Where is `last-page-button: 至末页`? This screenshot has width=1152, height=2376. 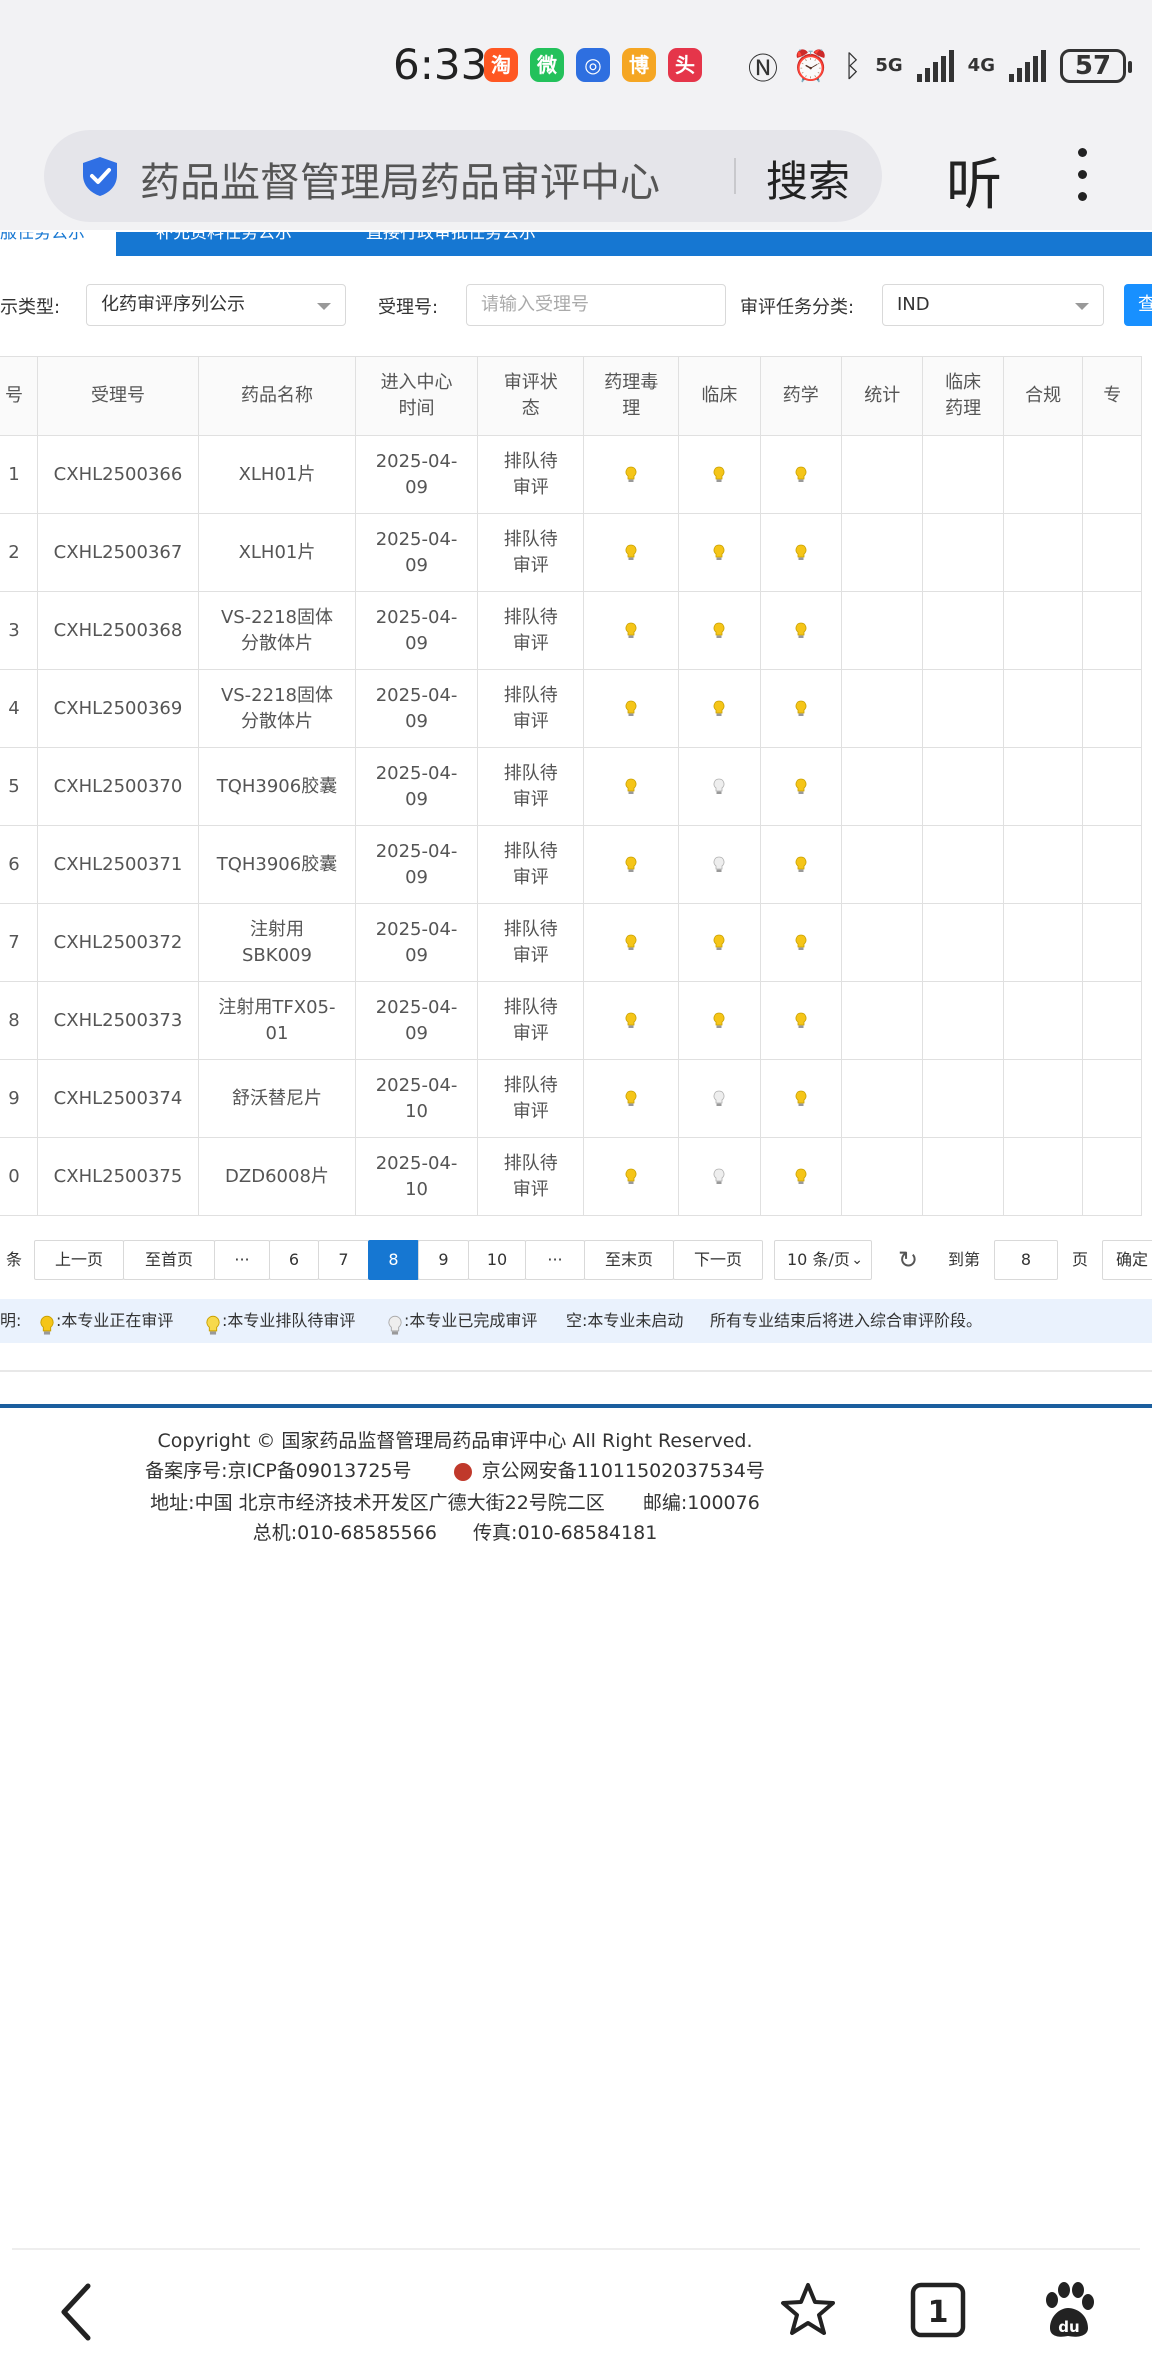 last-page-button: 至末页 is located at coordinates (629, 1260).